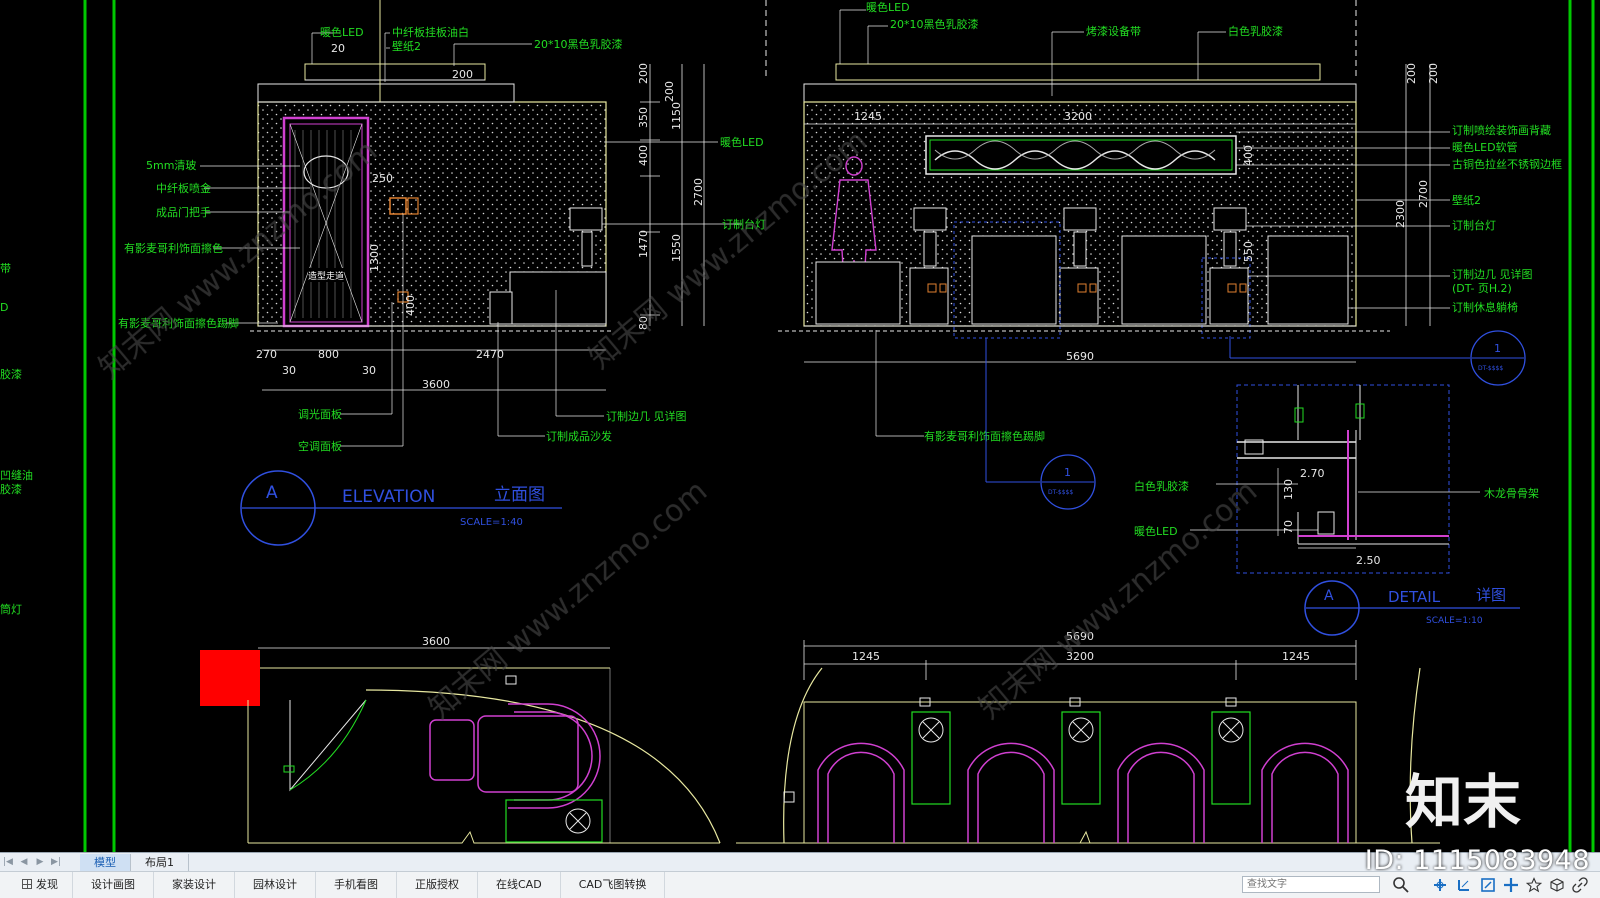 This screenshot has height=898, width=1600. Describe the element at coordinates (568, 600) in the screenshot. I see `wm-tile-2: 知末网 www.znzmo.com` at that location.